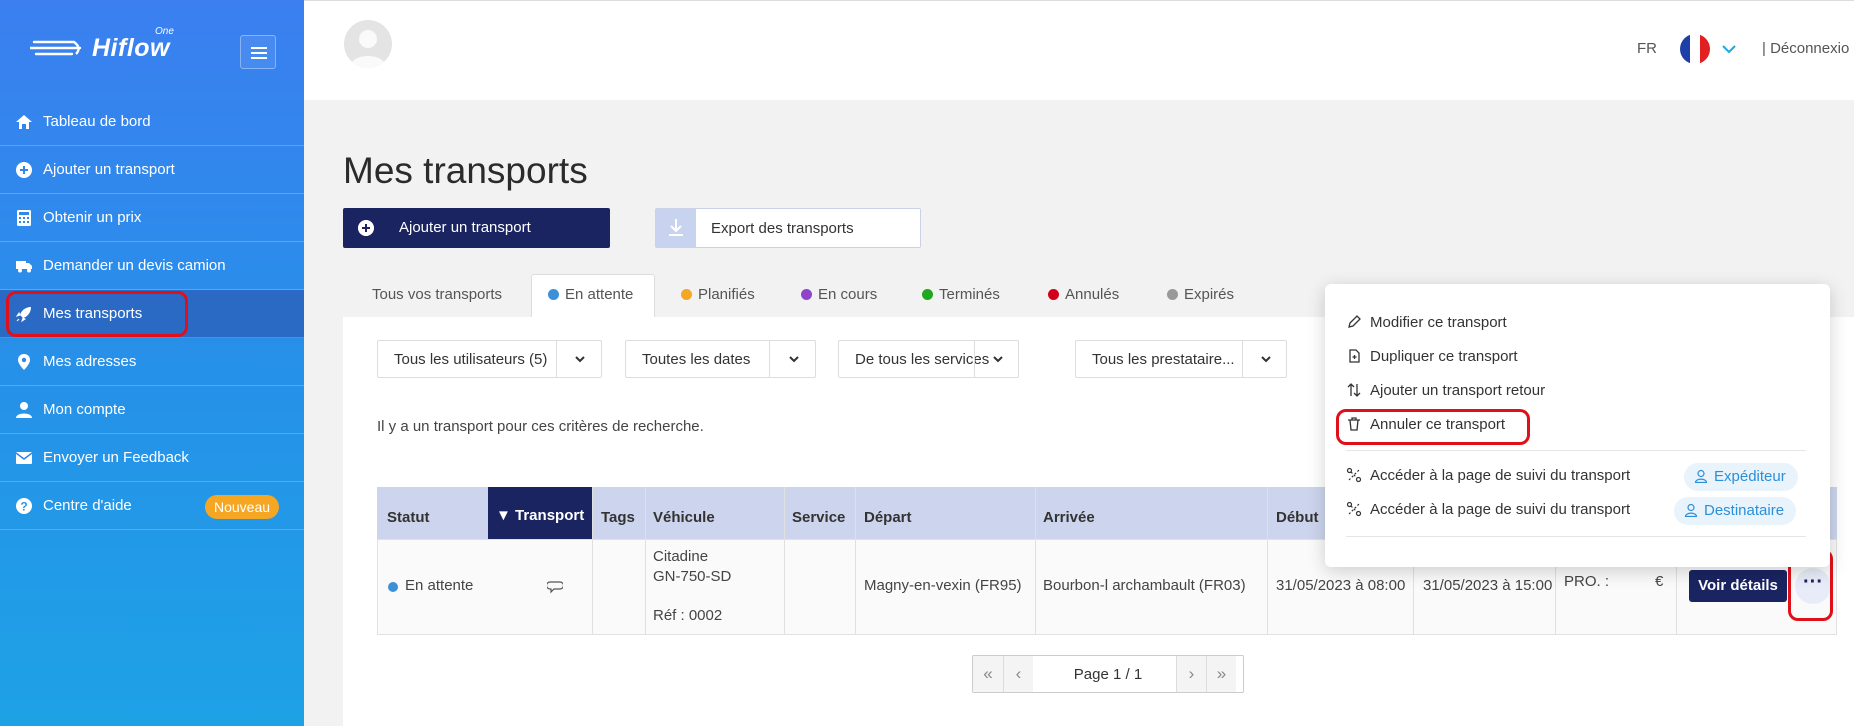 The height and width of the screenshot is (726, 1854). What do you see at coordinates (988, 674) in the screenshot?
I see `first-page-button: «` at bounding box center [988, 674].